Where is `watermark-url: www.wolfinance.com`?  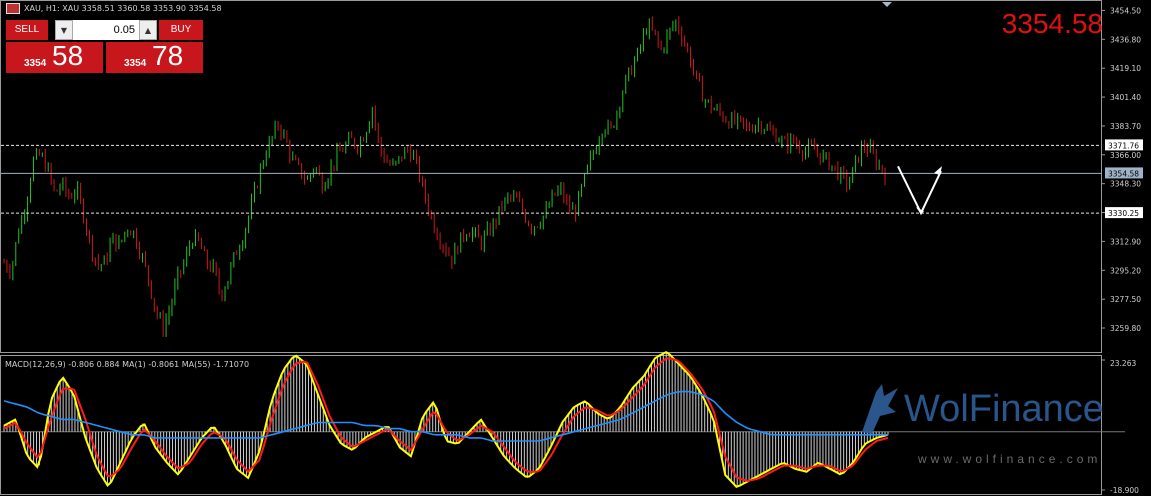
watermark-url: www.wolfinance.com is located at coordinates (1010, 459).